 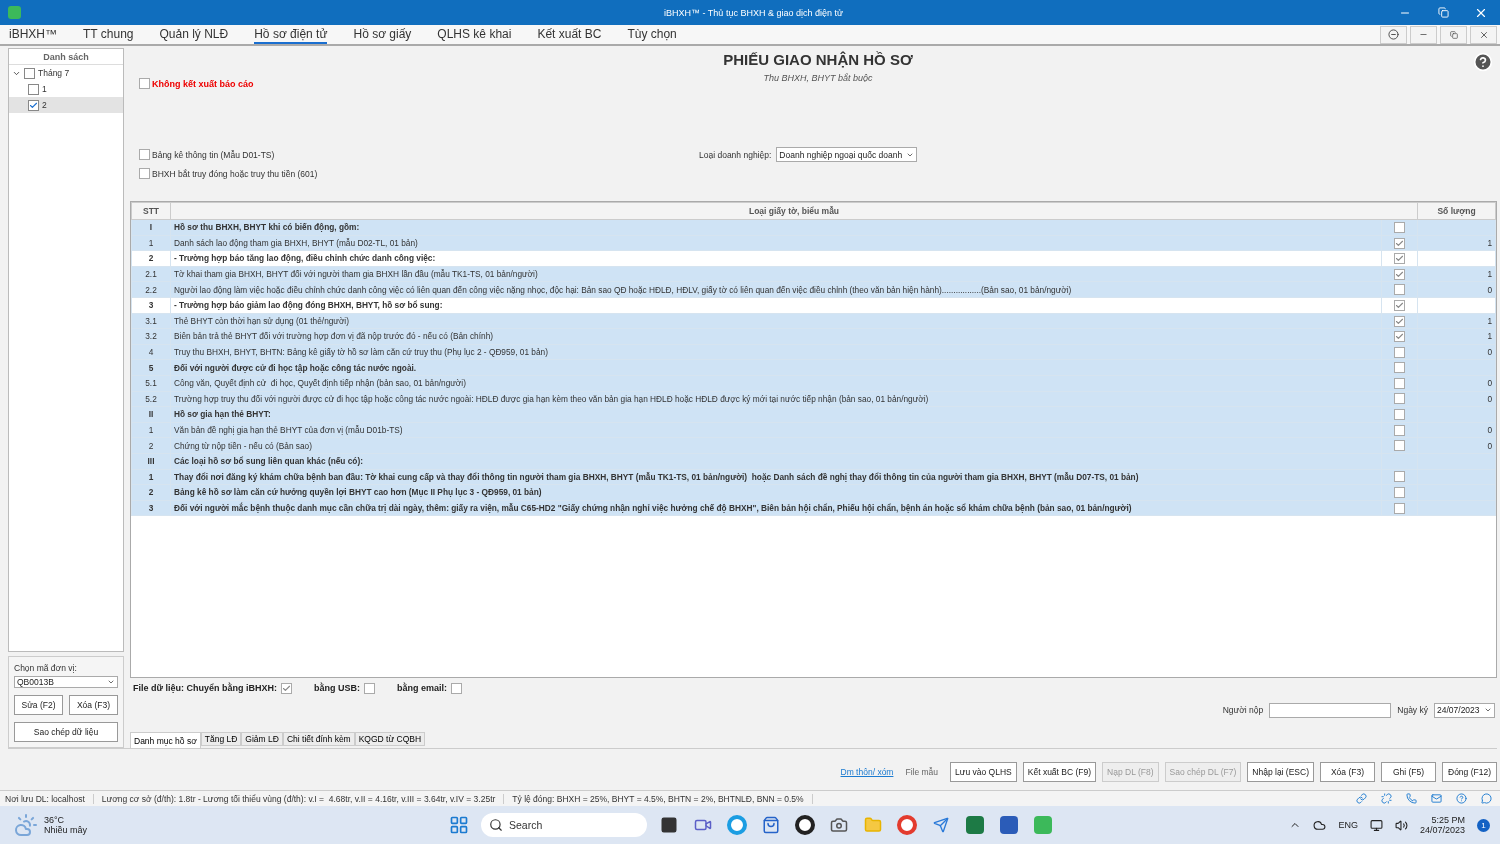 I want to click on menu-tab: Hồ sơ điện tử, so click(x=291, y=34).